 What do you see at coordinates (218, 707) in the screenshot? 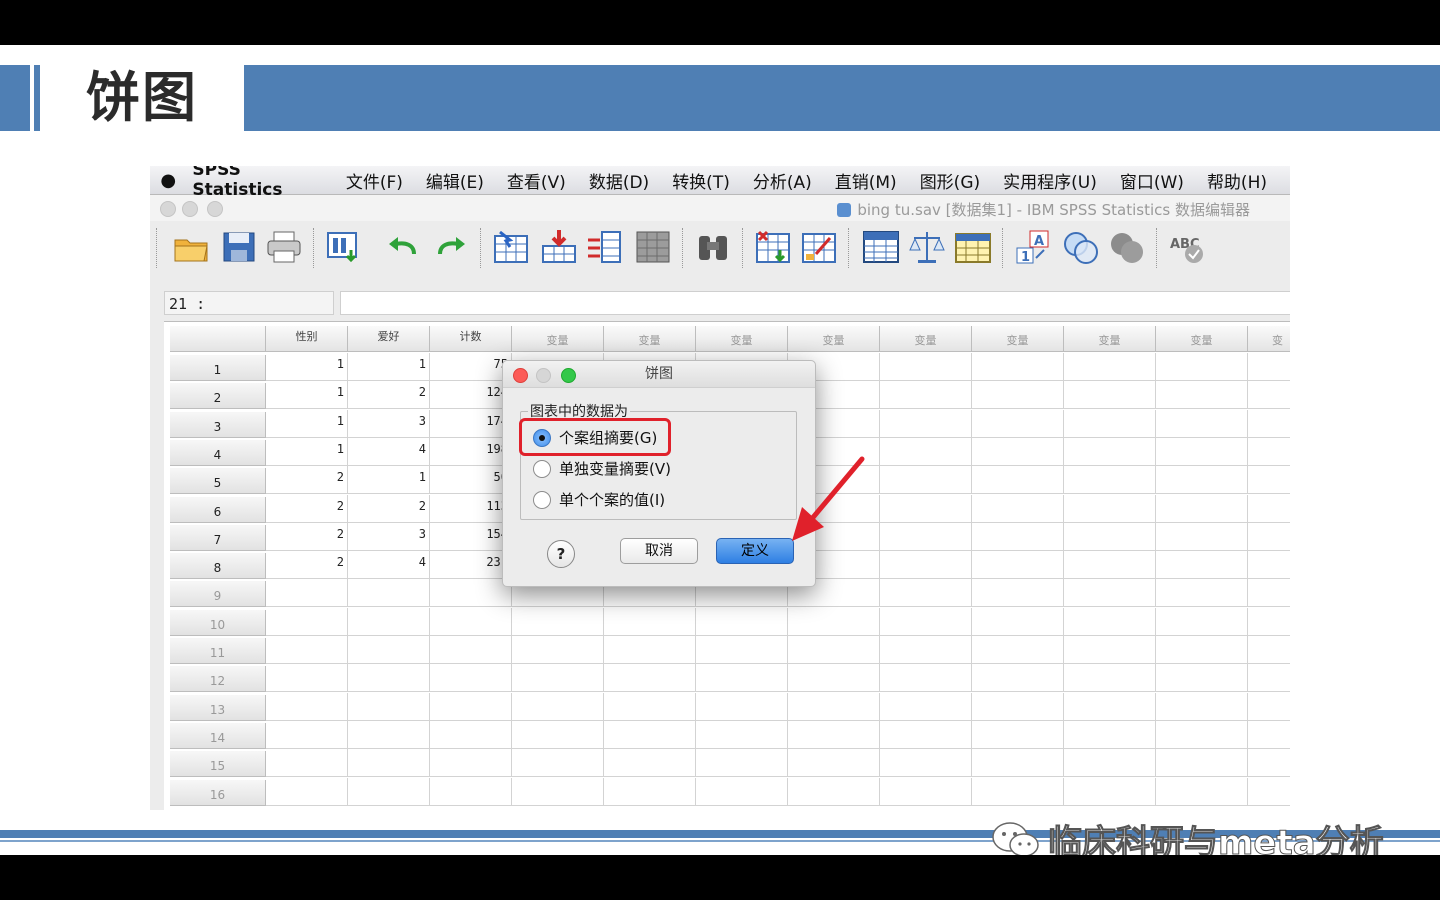
I see `row-header: 13` at bounding box center [218, 707].